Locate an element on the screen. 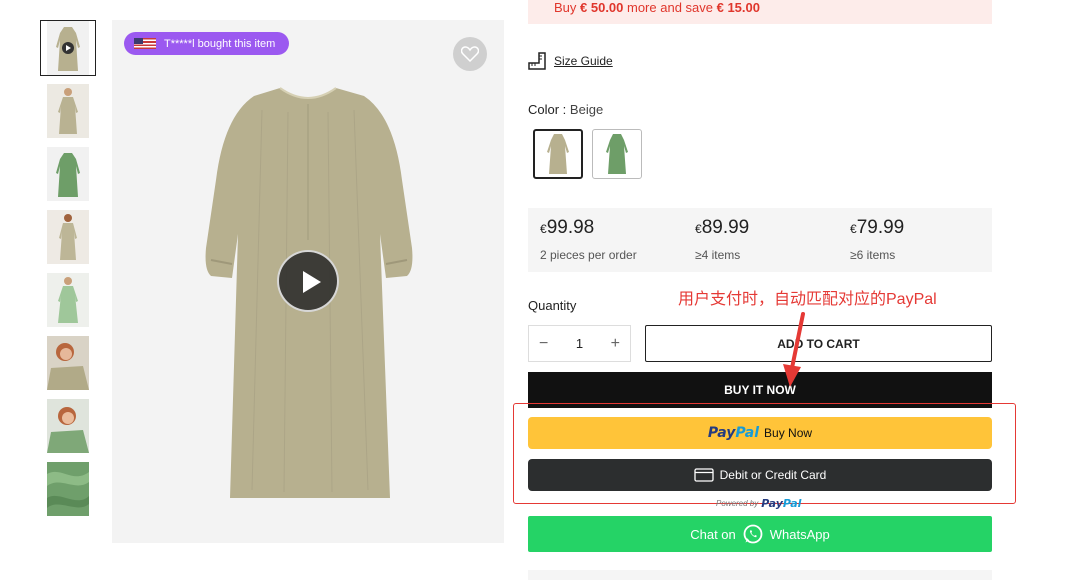 The height and width of the screenshot is (580, 1080). model-closeup-thumbnail is located at coordinates (68, 363).